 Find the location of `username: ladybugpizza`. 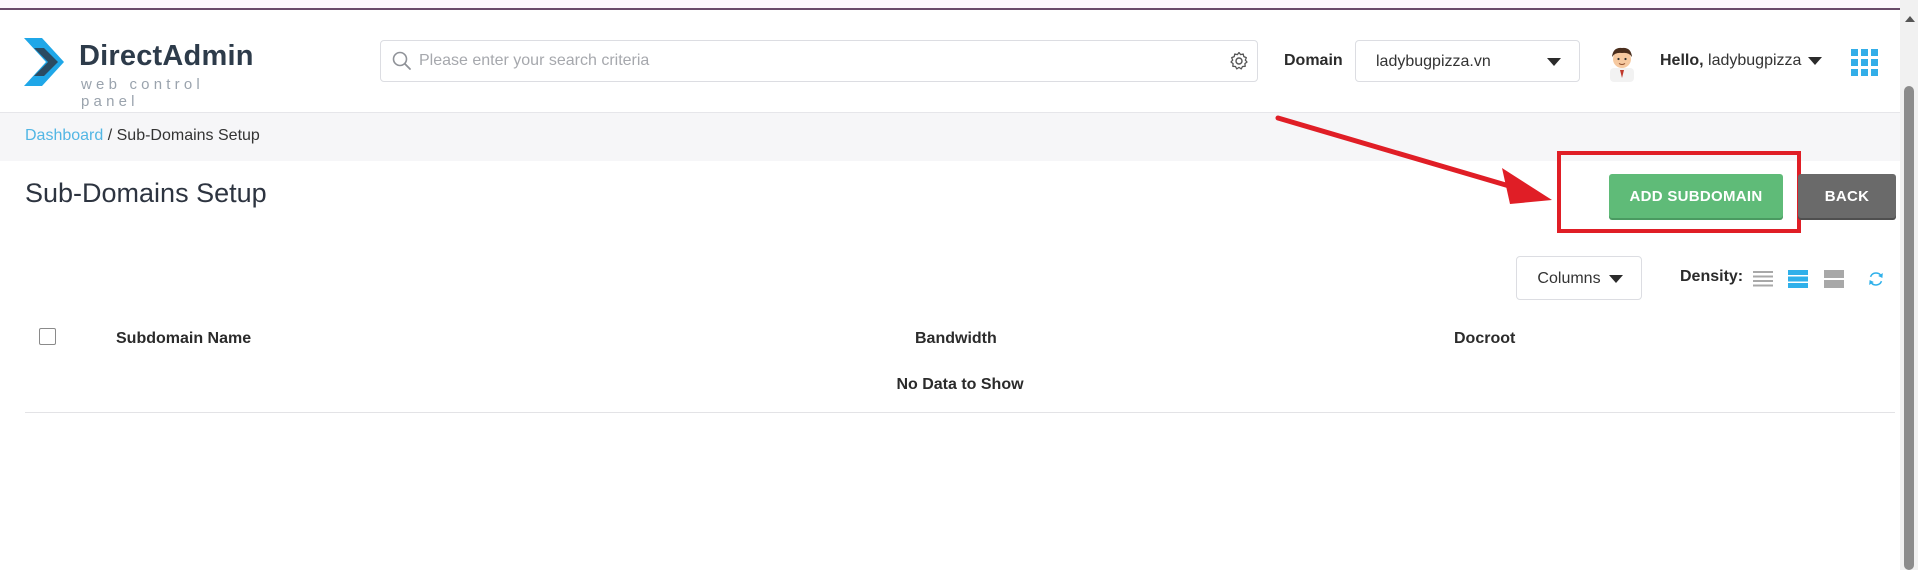

username: ladybugpizza is located at coordinates (1755, 60).